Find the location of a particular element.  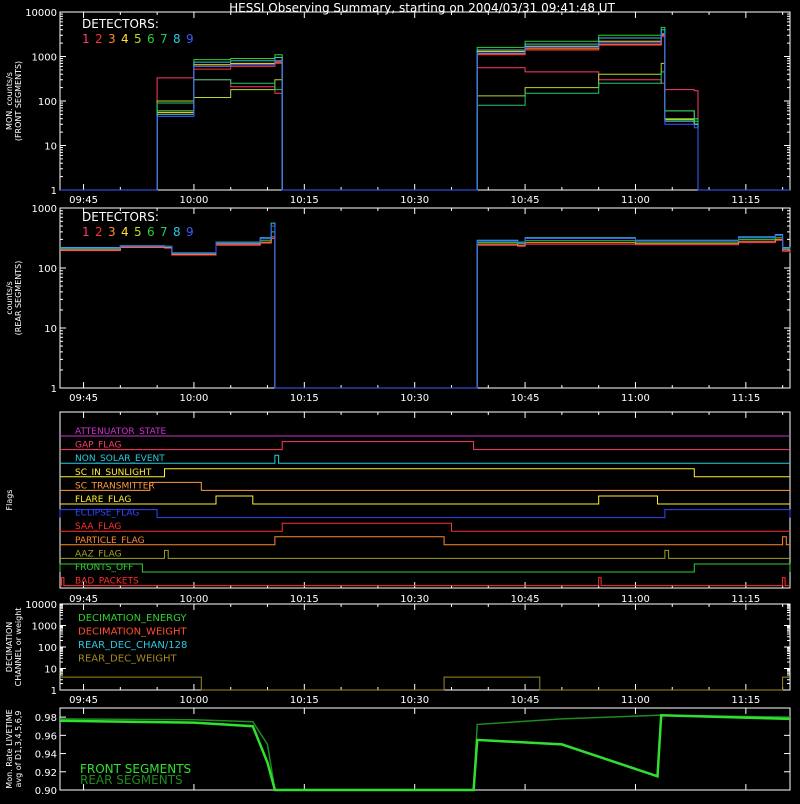

decimation-xtick-label: 10:45 is located at coordinates (525, 700).